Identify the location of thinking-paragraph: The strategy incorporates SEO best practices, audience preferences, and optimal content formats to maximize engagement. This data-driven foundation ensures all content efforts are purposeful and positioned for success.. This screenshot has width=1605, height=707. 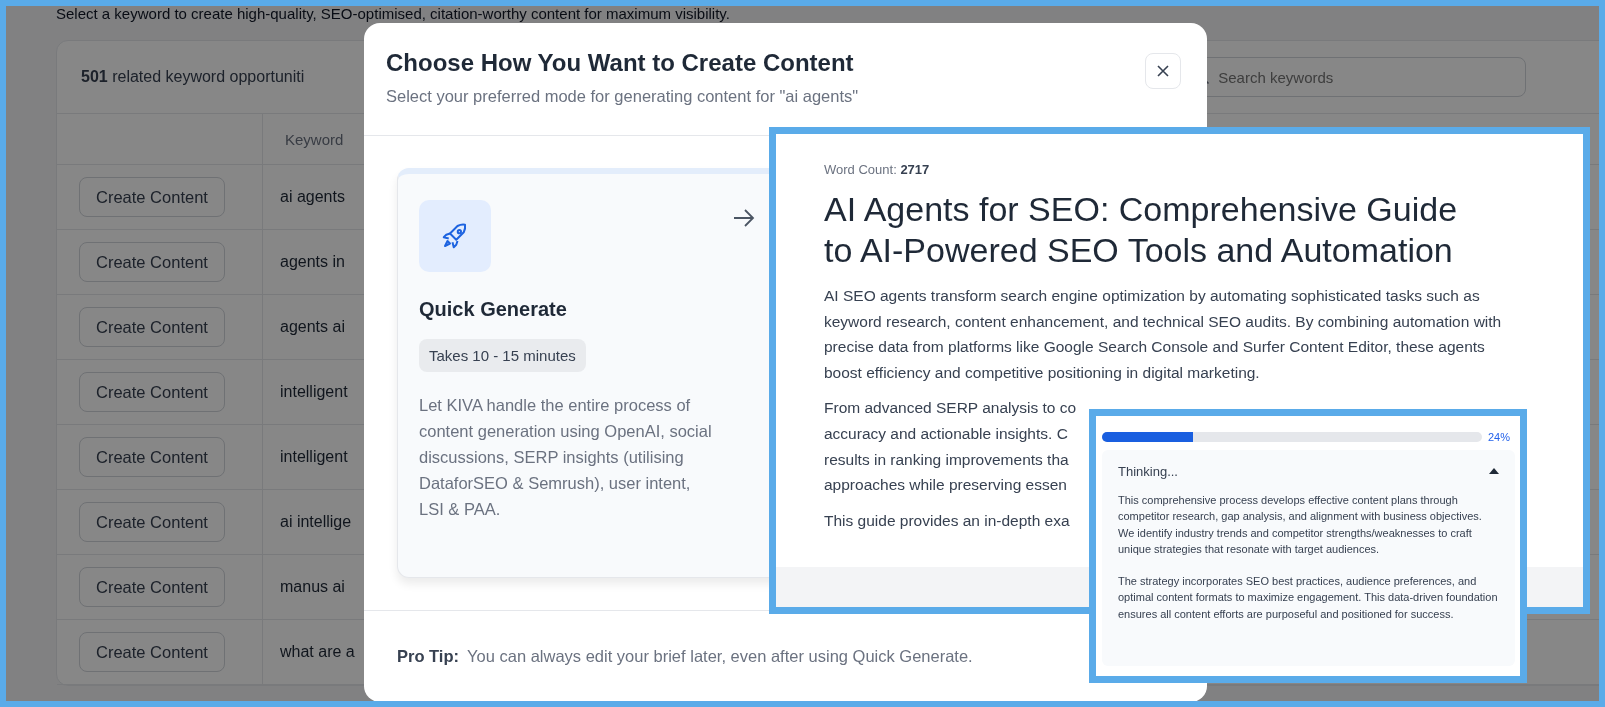
(1308, 598).